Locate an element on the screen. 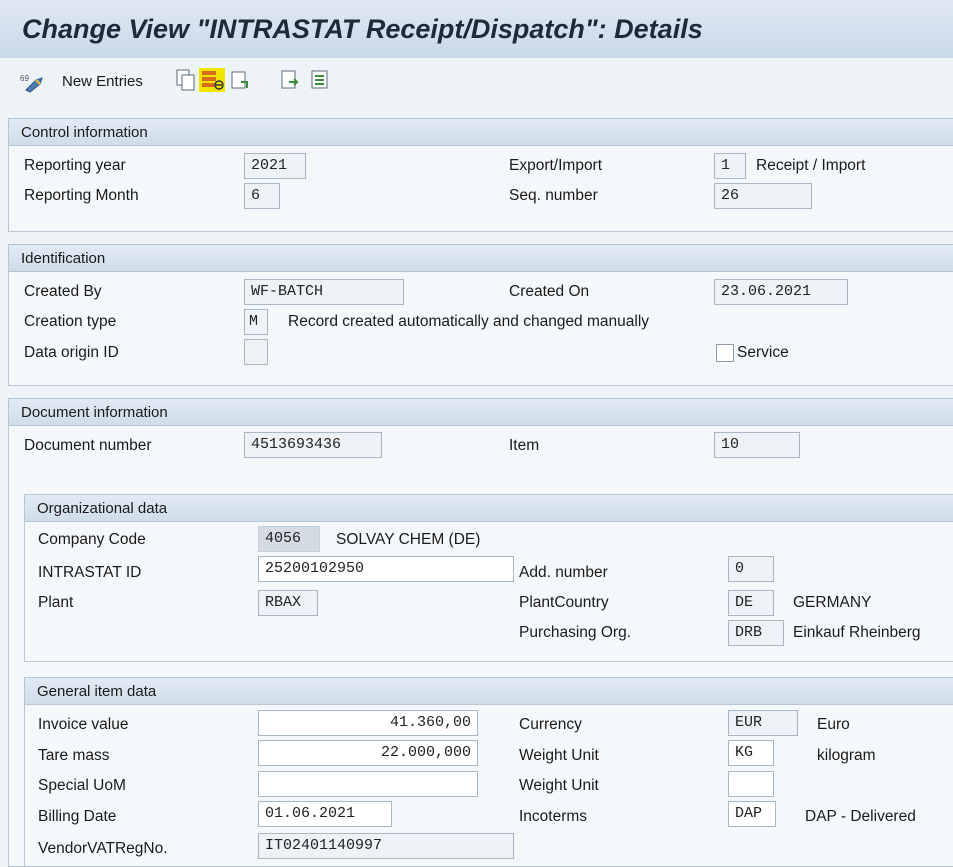 This screenshot has width=953, height=867. panel-title: Control information is located at coordinates (84, 132).